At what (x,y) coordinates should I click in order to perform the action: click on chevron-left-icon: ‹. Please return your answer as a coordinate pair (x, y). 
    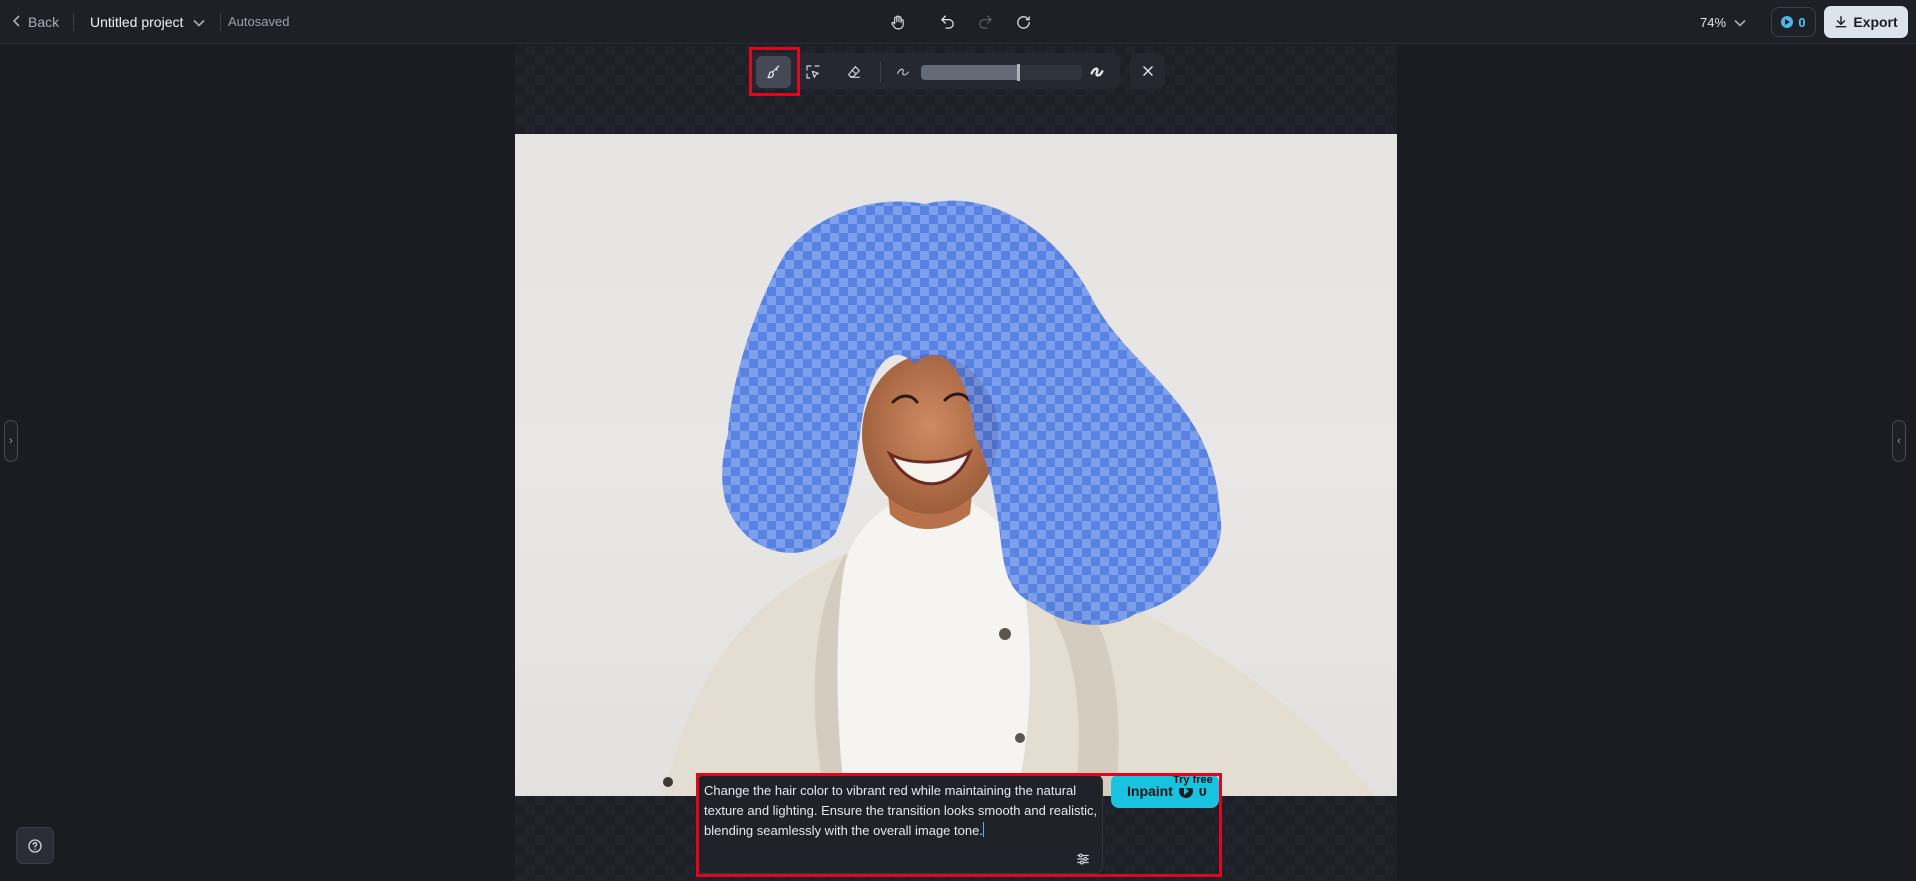
    Looking at the image, I should click on (1899, 441).